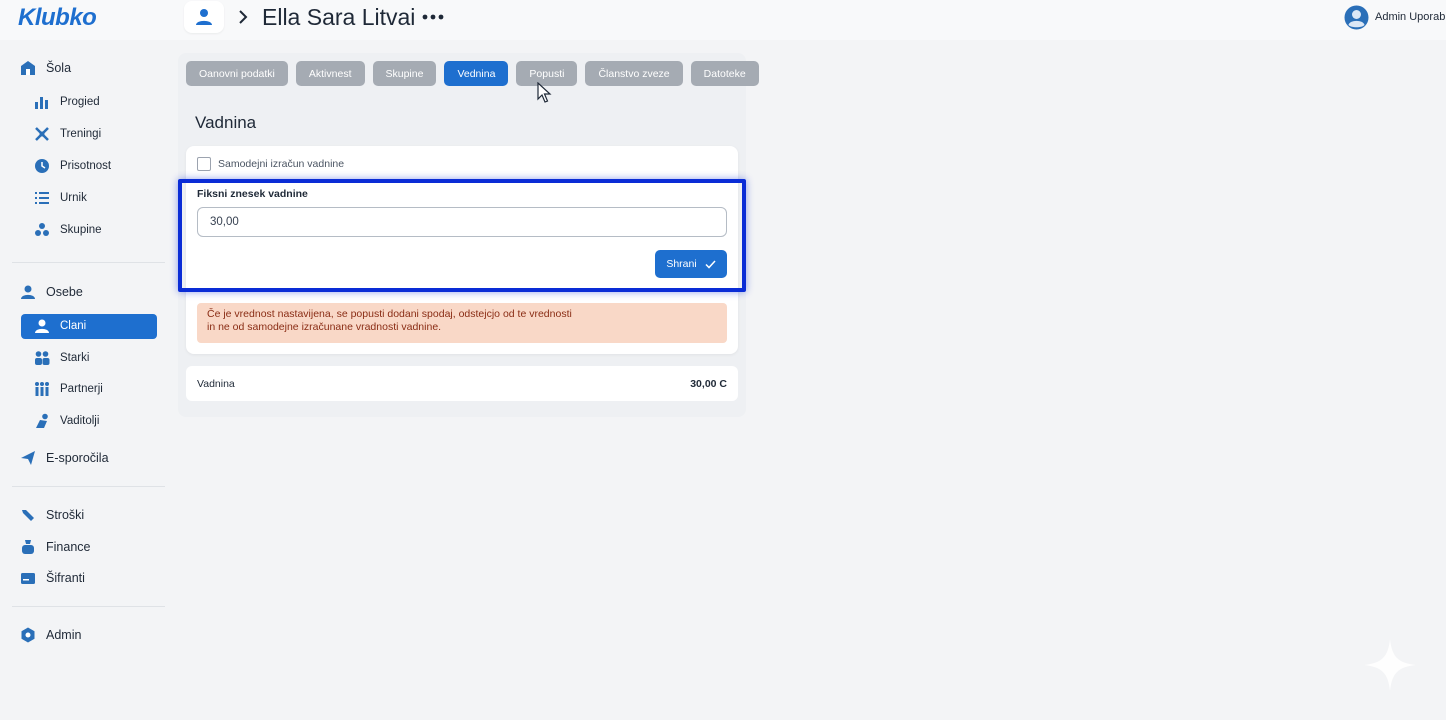  What do you see at coordinates (404, 73) in the screenshot?
I see `tab-skupine: Skupine` at bounding box center [404, 73].